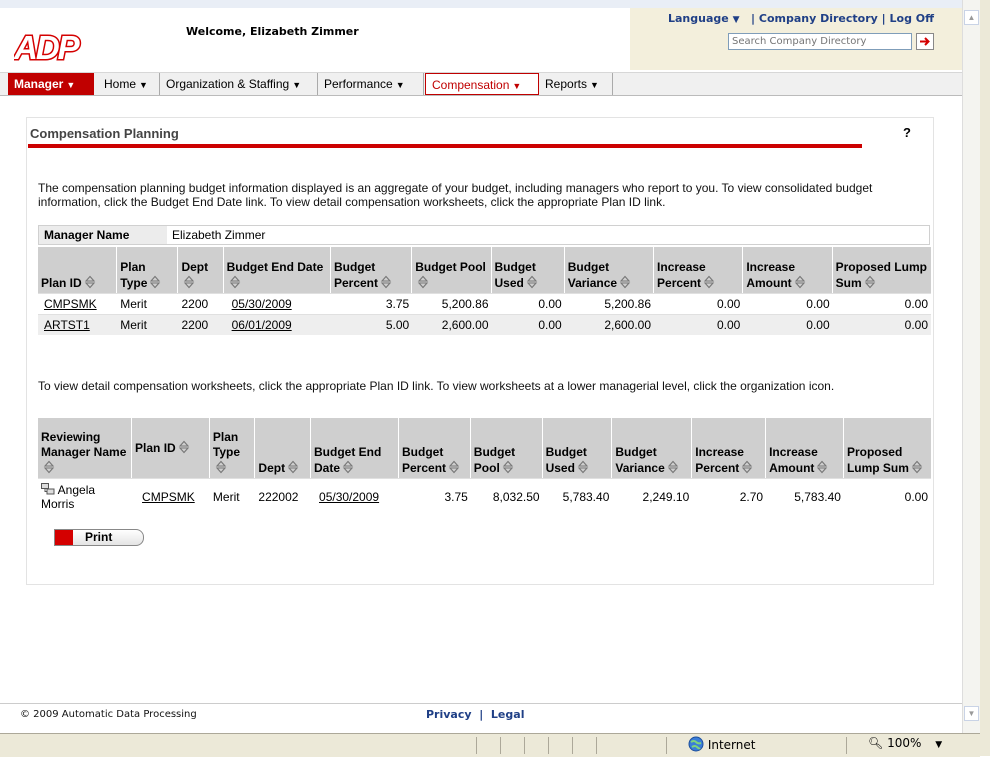 Image resolution: width=990 pixels, height=757 pixels. What do you see at coordinates (49, 47) in the screenshot?
I see `adp-logo: ADP` at bounding box center [49, 47].